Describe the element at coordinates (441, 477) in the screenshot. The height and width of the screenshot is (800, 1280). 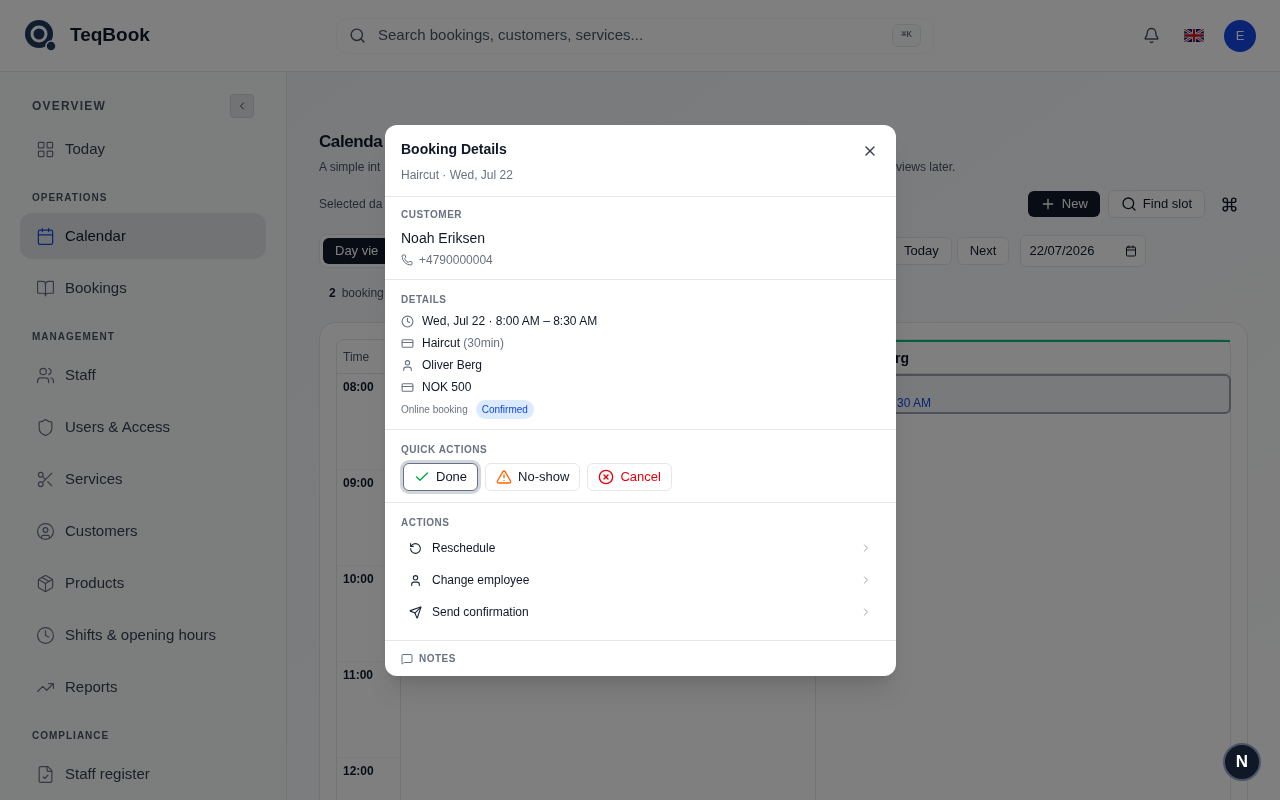
I see `done-button: Done` at that location.